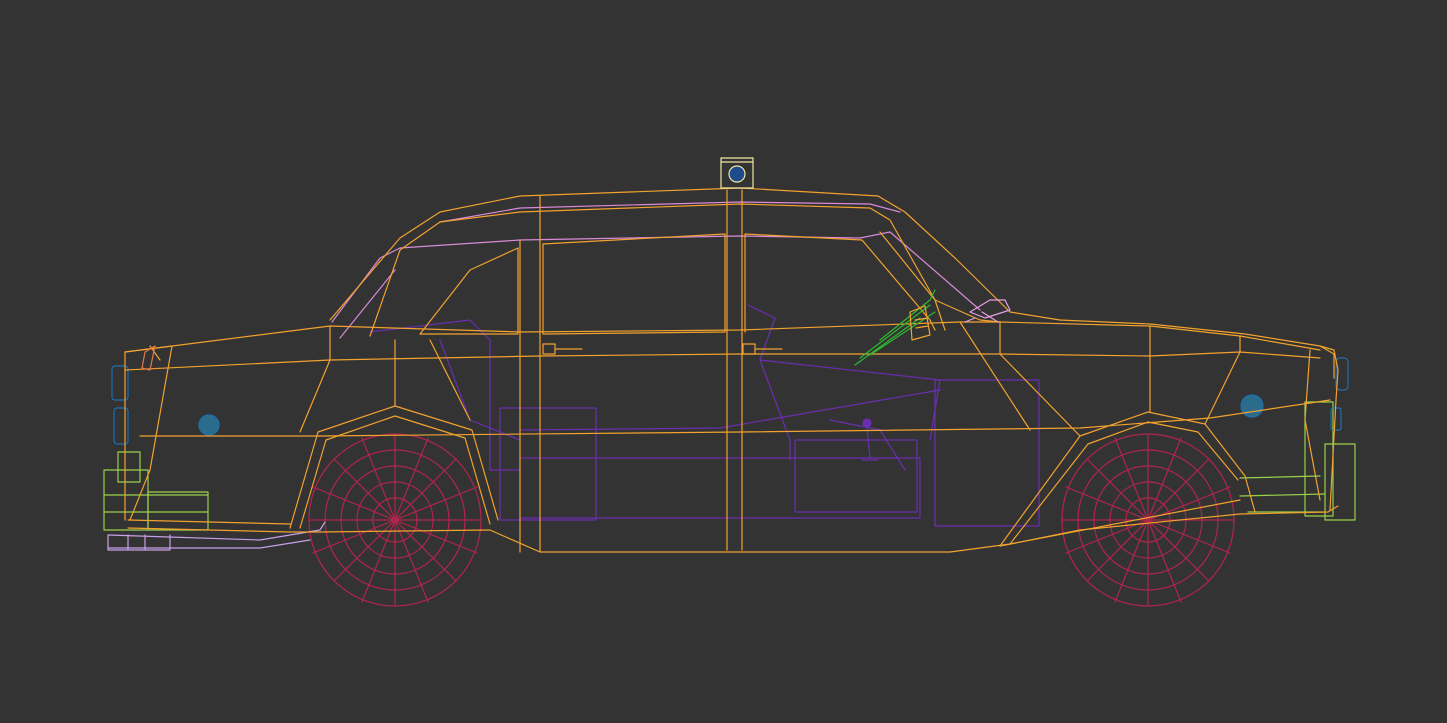 This screenshot has width=1447, height=723. What do you see at coordinates (1148, 520) in the screenshot?
I see `front-wheel` at bounding box center [1148, 520].